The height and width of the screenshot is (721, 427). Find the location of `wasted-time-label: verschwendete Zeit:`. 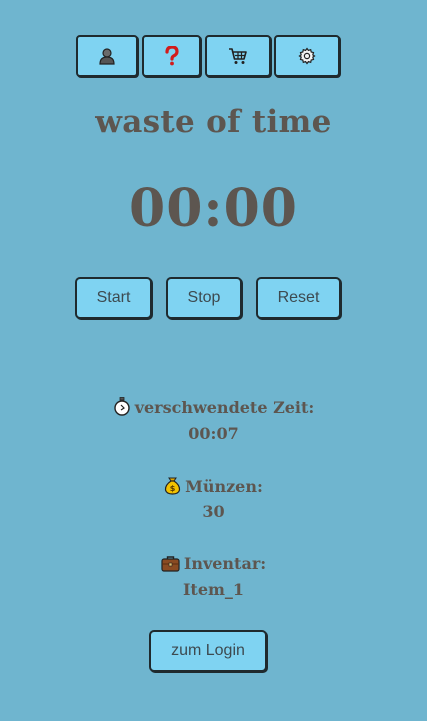

wasted-time-label: verschwendete Zeit: is located at coordinates (224, 407).